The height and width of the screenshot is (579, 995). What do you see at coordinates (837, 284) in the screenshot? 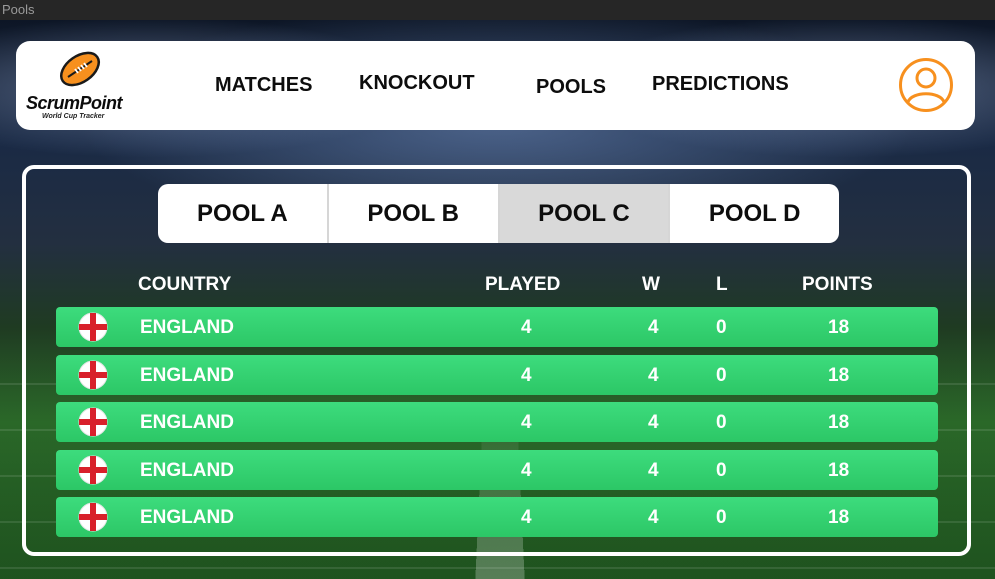
I see `header-points: POINTS` at bounding box center [837, 284].